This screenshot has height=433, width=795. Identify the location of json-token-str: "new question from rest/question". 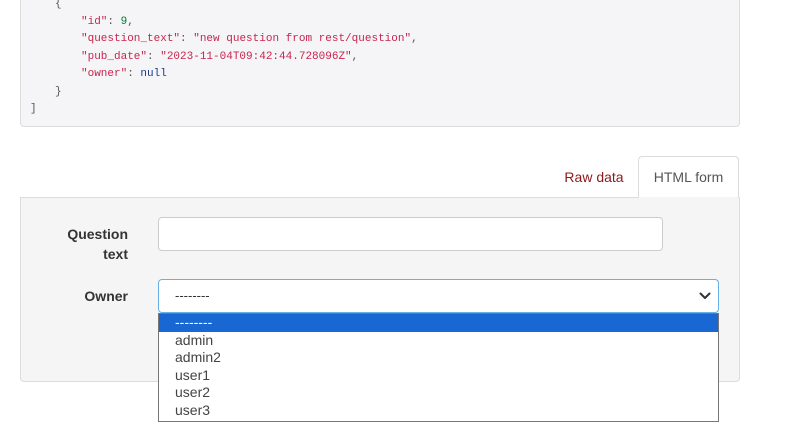
(302, 39).